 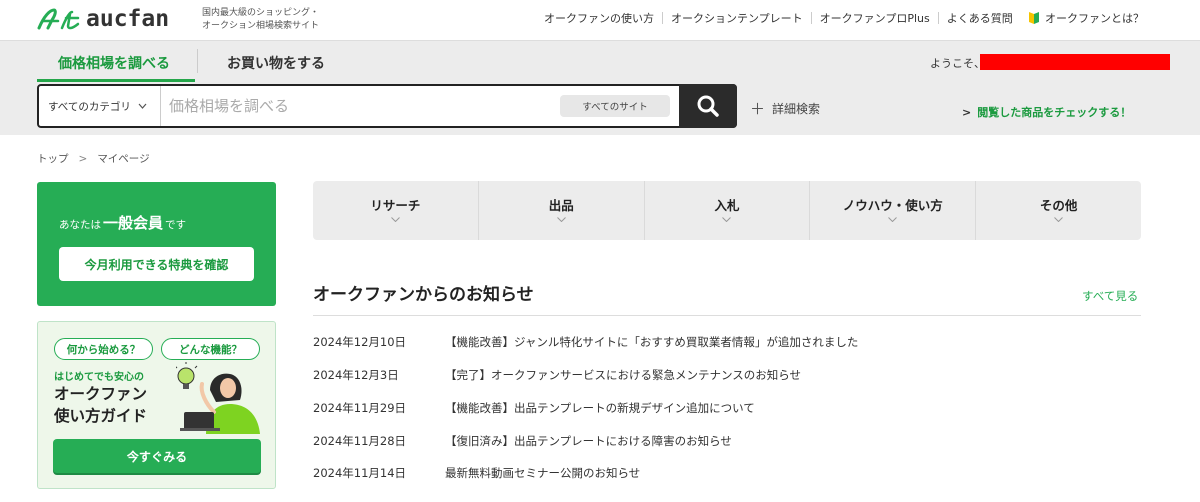 I want to click on site-filter-button: すべてのサイト, so click(x=615, y=106).